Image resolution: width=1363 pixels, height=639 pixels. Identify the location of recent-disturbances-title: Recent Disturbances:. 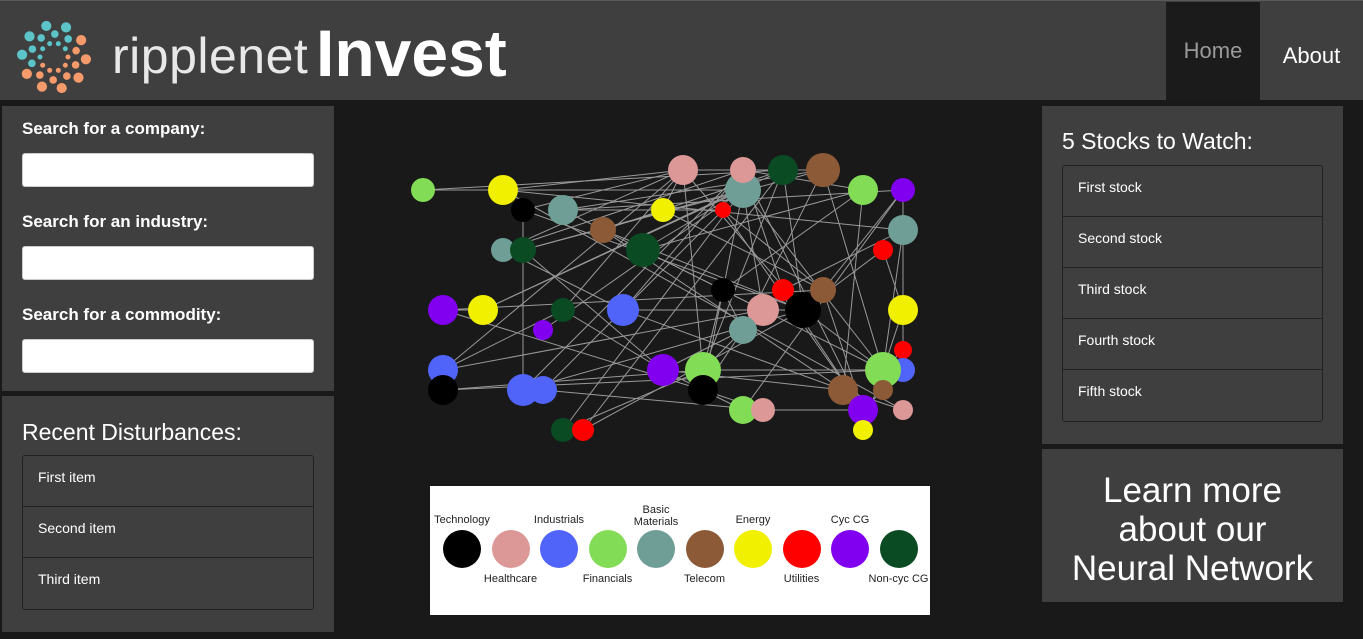
(132, 432).